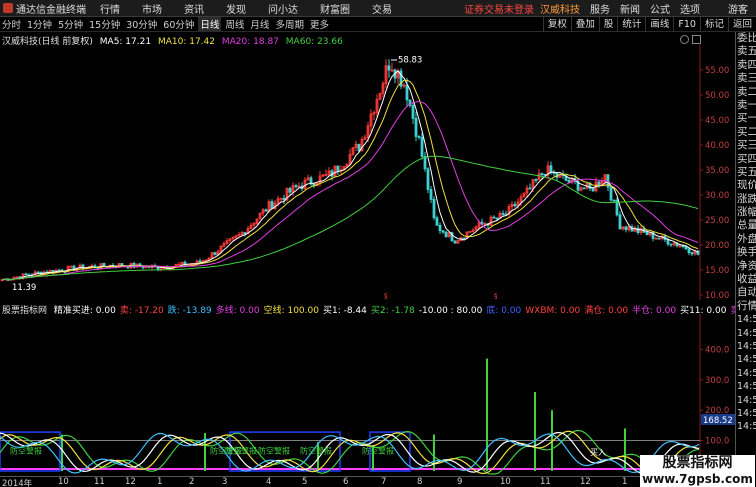 Image resolution: width=756 pixels, height=487 pixels. I want to click on tool-huaxian-button: 画线, so click(659, 24).